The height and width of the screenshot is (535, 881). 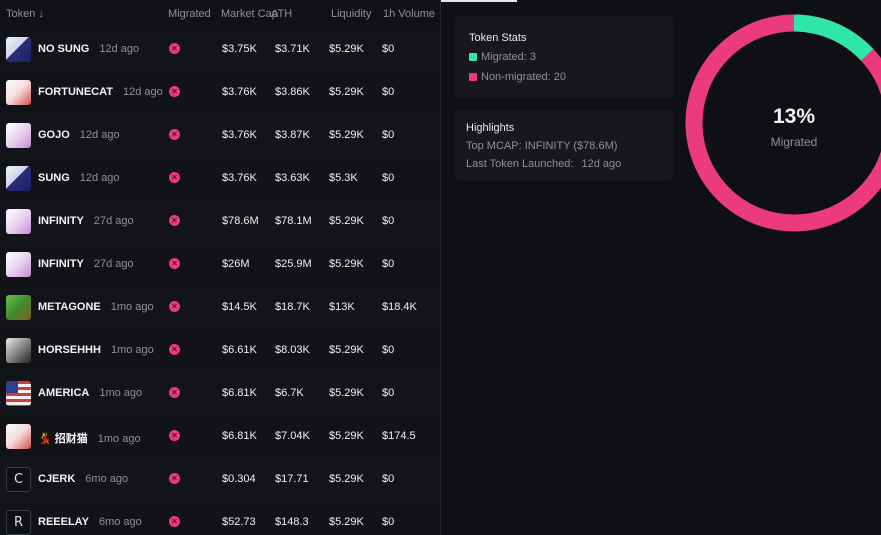 I want to click on volume-value: $18.4K, so click(x=399, y=307).